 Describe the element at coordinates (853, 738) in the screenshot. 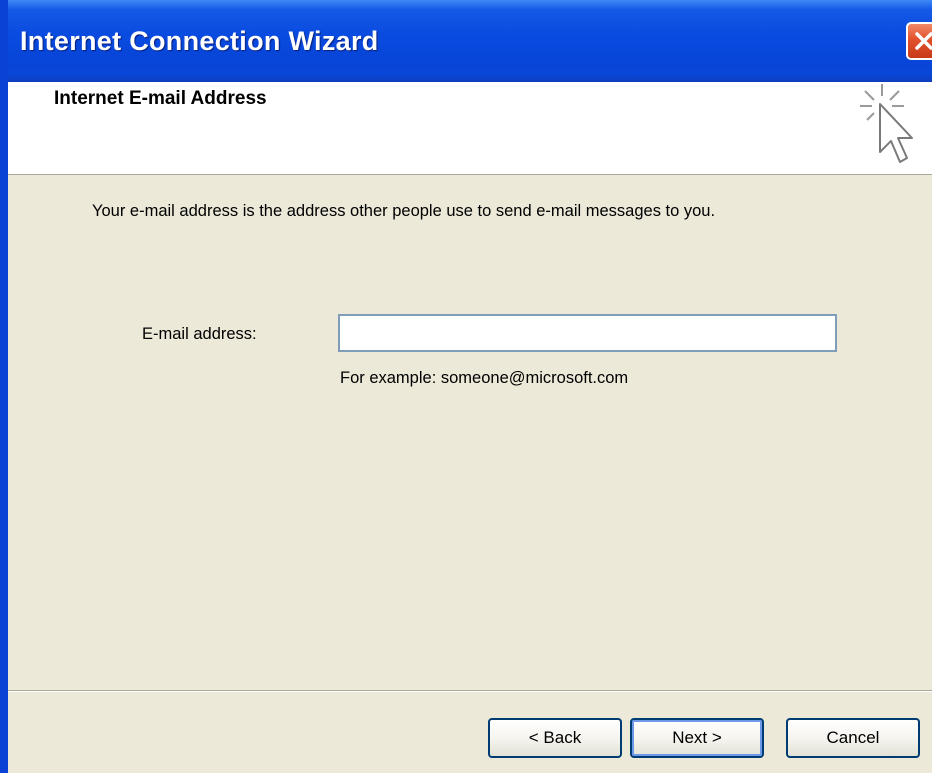

I see `cancel-button: Cancel` at that location.